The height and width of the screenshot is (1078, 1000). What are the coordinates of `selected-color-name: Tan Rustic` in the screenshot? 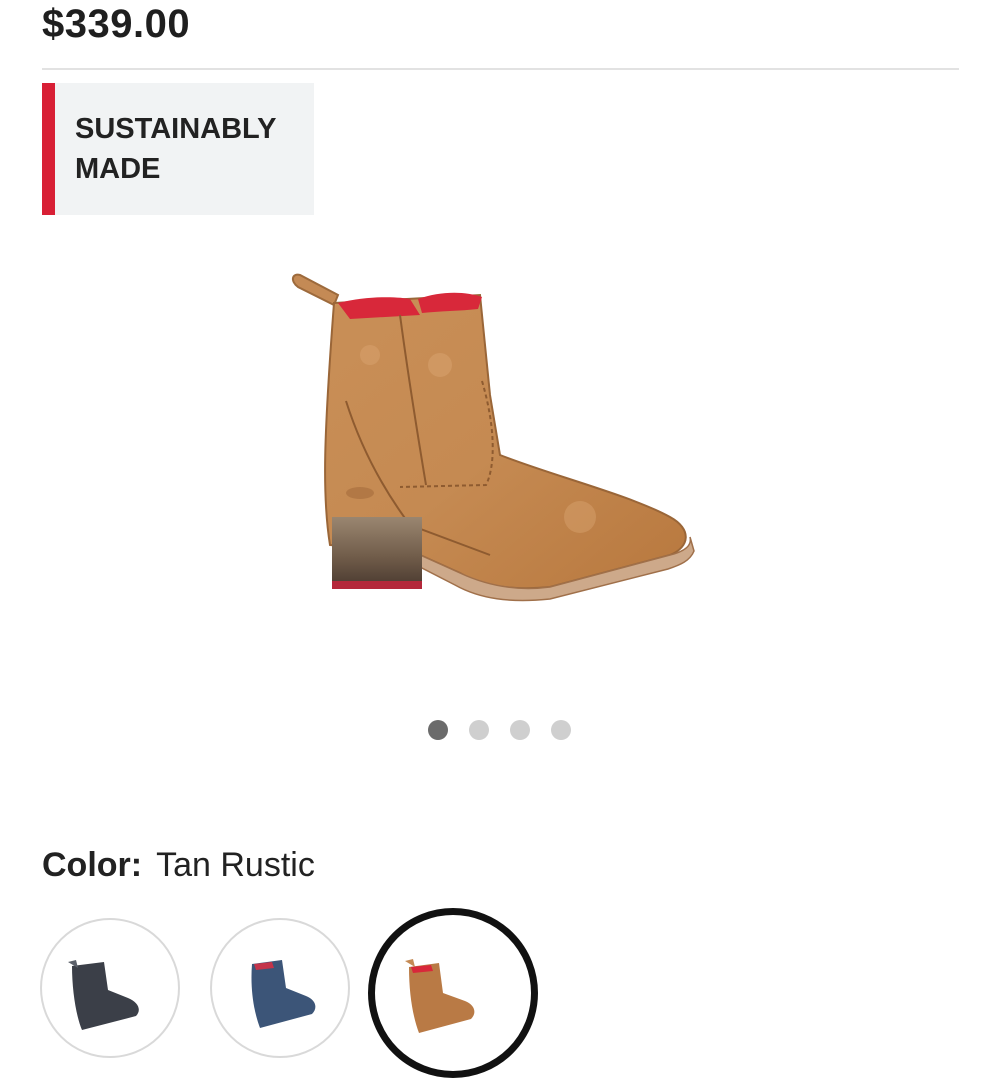 It's located at (235, 865).